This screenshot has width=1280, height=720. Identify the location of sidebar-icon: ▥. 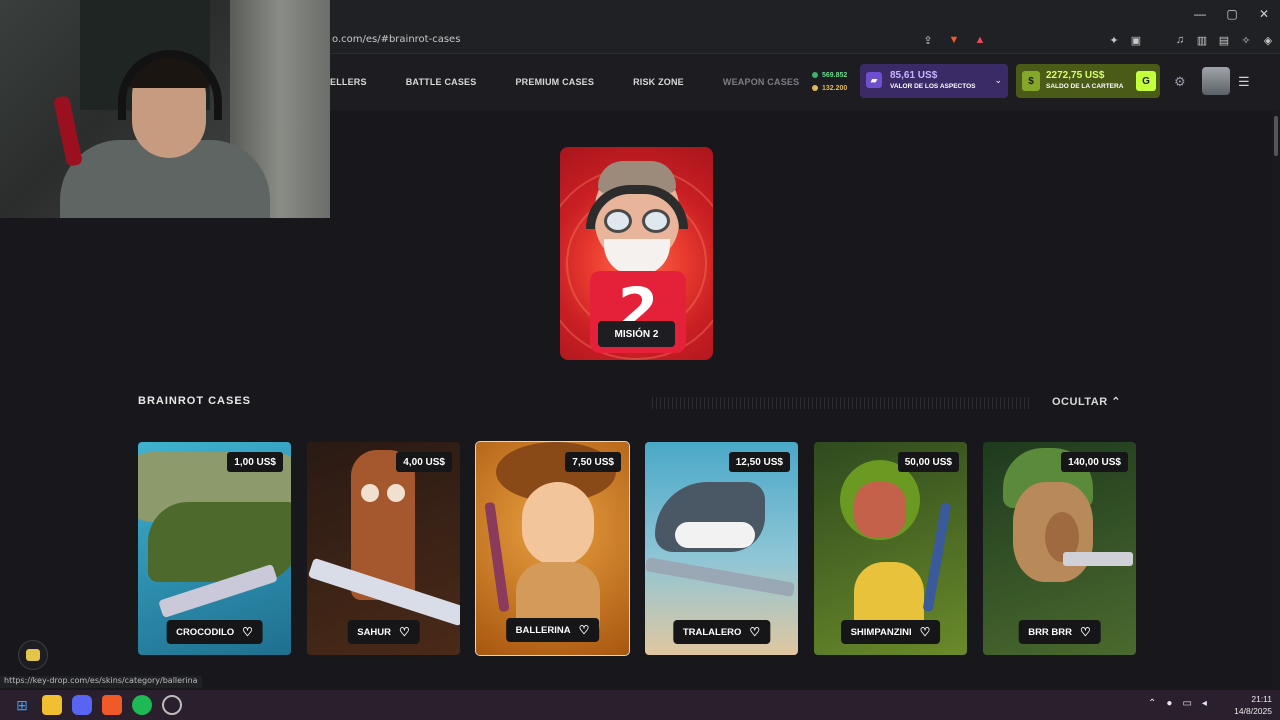
(1202, 40).